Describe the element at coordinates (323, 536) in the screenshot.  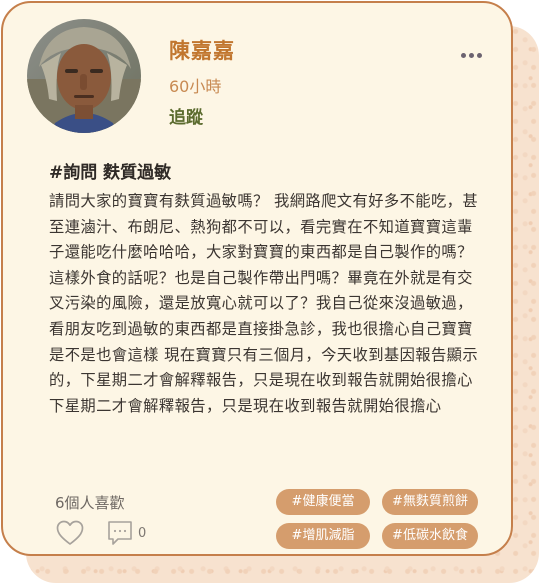
I see `tag-chip: #增肌減脂` at that location.